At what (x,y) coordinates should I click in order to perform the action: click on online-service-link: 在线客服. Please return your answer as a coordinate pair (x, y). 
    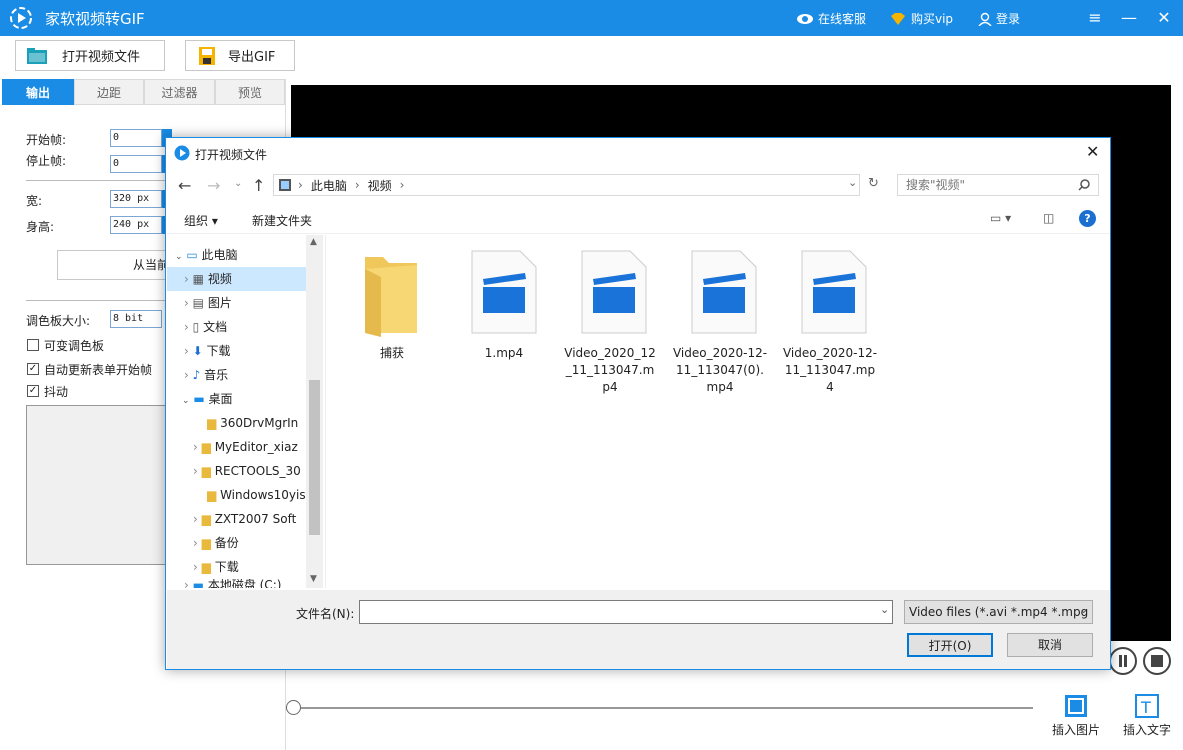
    Looking at the image, I should click on (831, 18).